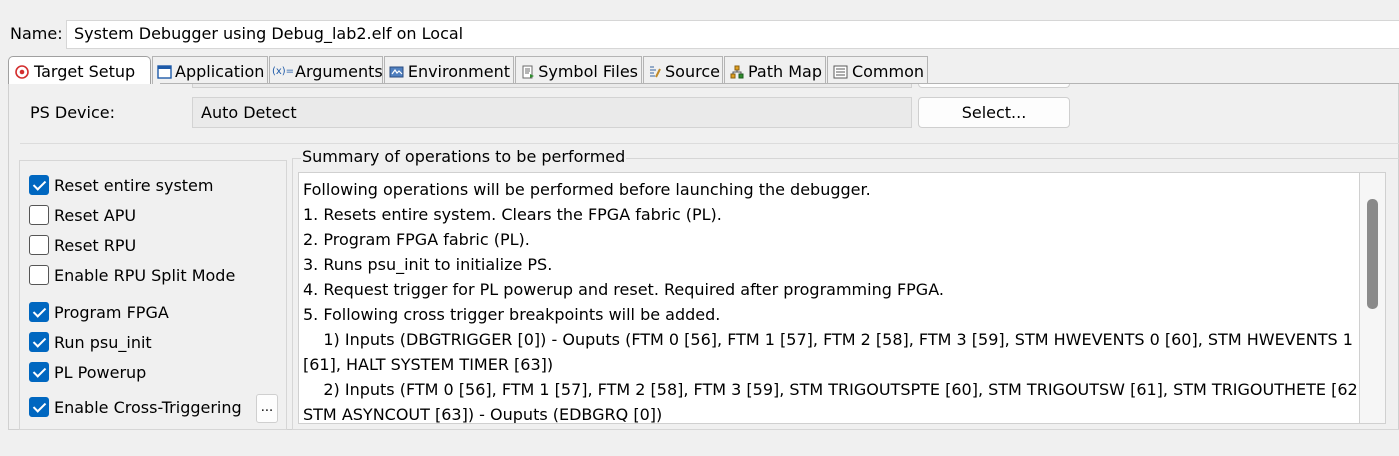 This screenshot has height=456, width=1399. I want to click on tab-common: Common, so click(877, 70).